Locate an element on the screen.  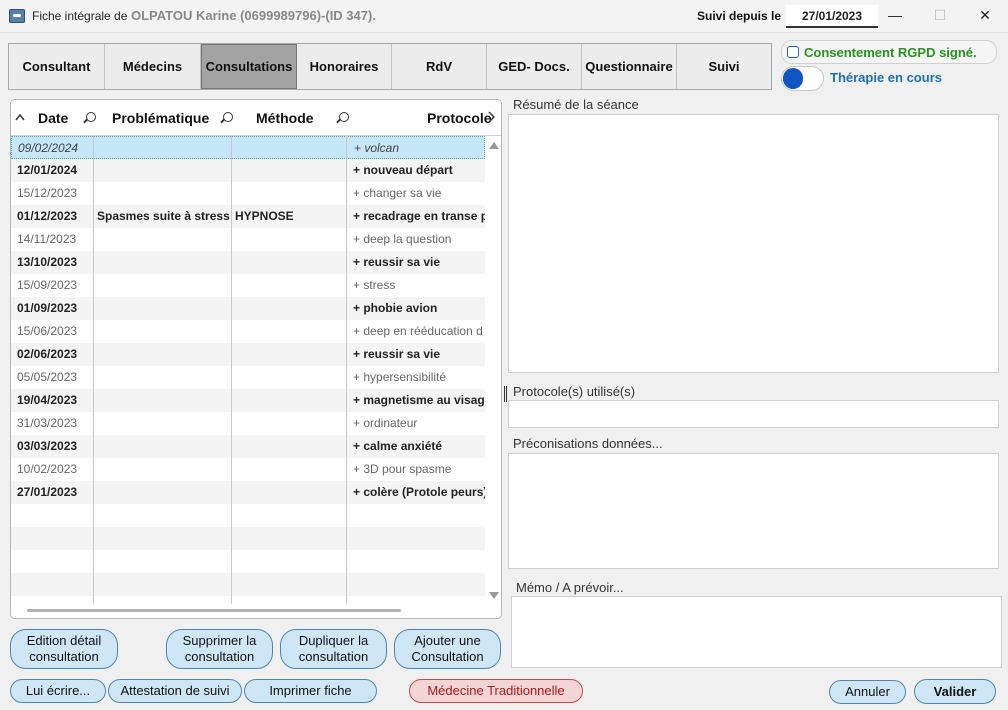
table-row: 19/04/2023 + magnetisme au visage is located at coordinates (248, 400).